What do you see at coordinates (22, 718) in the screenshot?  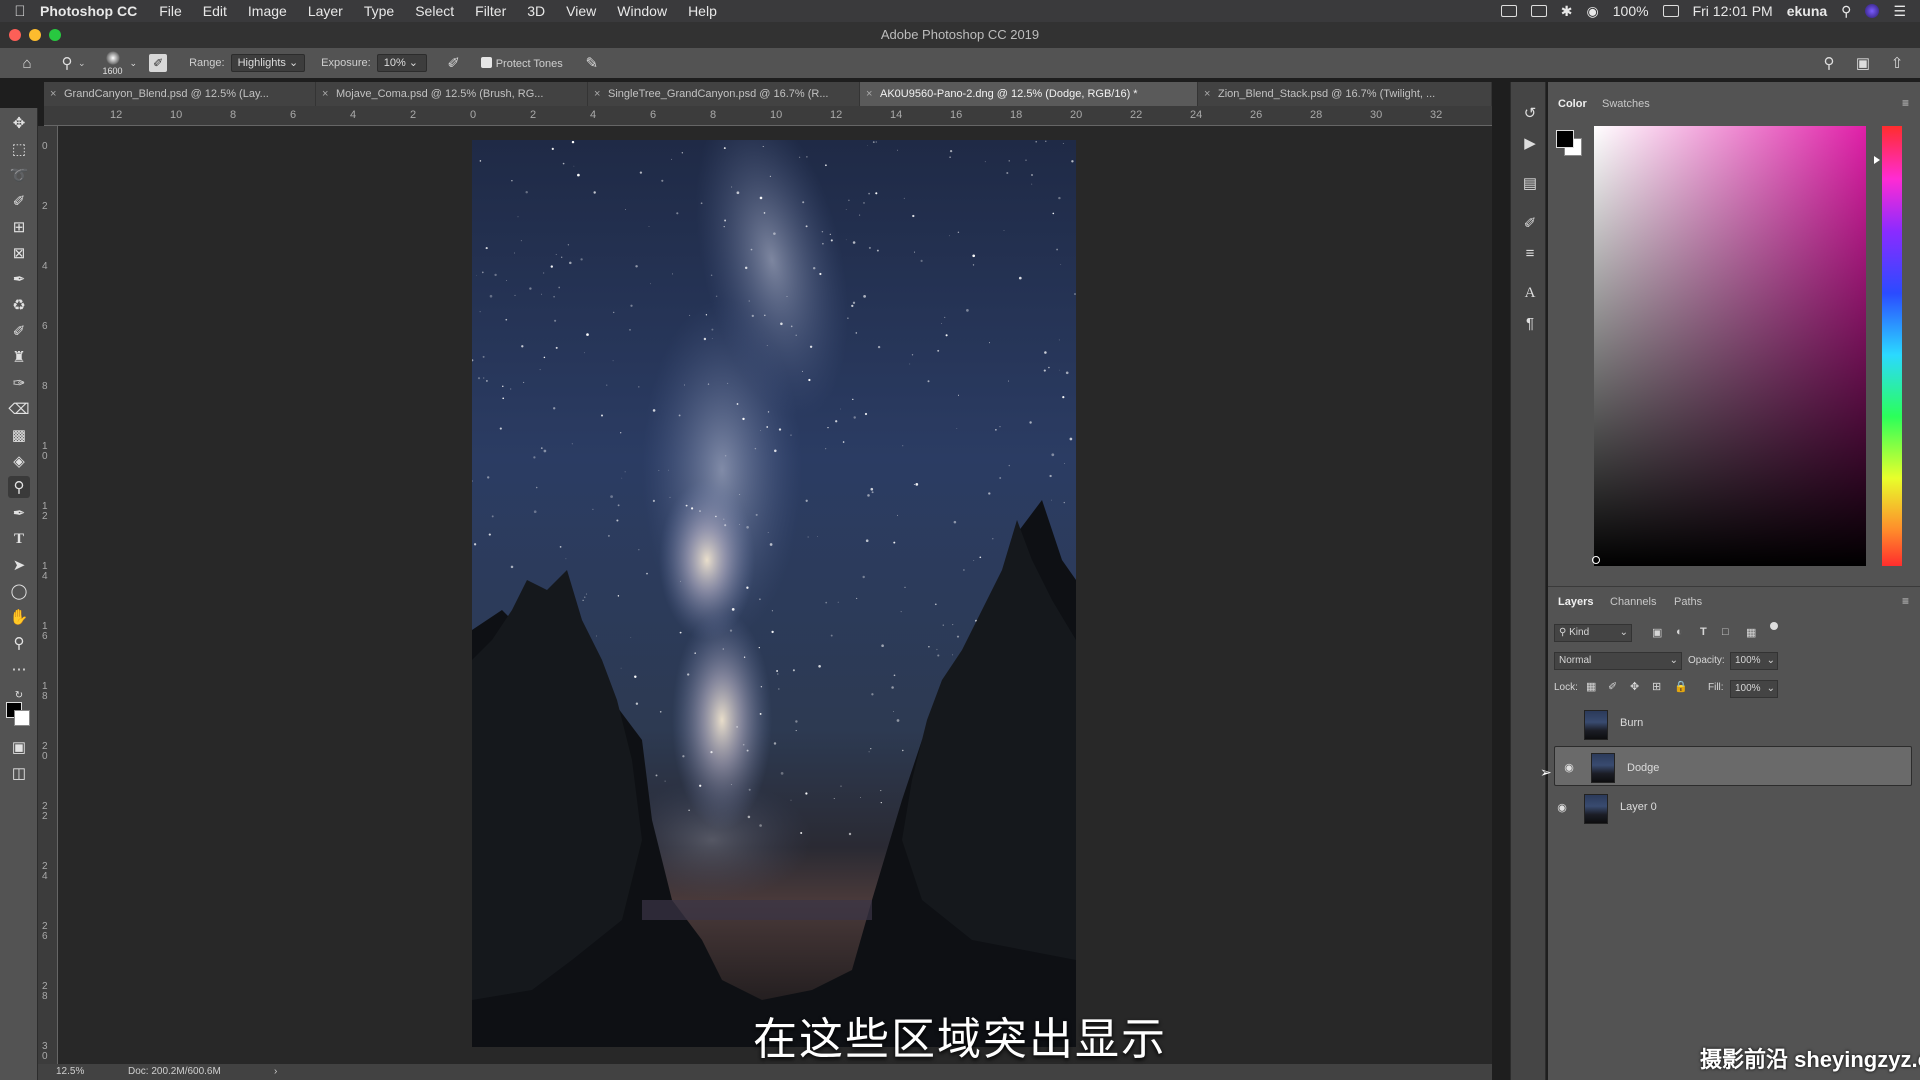 I see `background-color-swatch` at bounding box center [22, 718].